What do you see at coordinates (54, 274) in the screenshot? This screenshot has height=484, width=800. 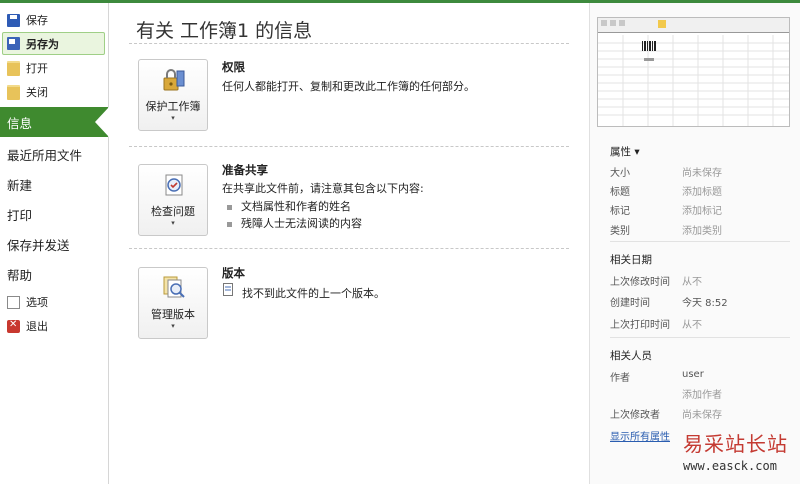 I see `nav-help: 帮助` at bounding box center [54, 274].